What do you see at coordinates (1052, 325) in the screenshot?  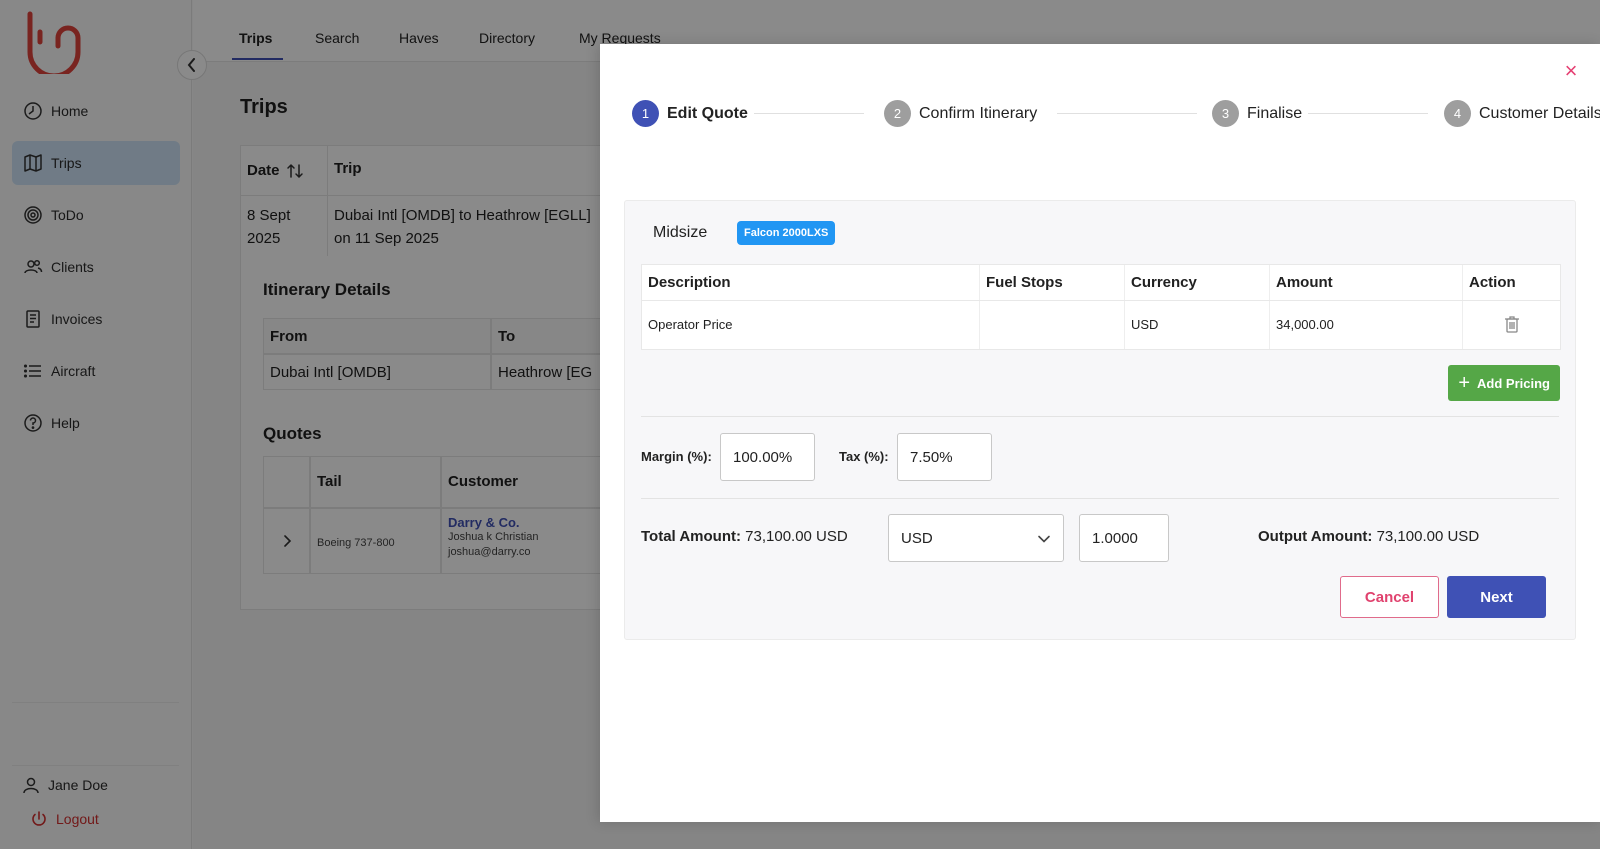 I see `fuel-stops-cell` at bounding box center [1052, 325].